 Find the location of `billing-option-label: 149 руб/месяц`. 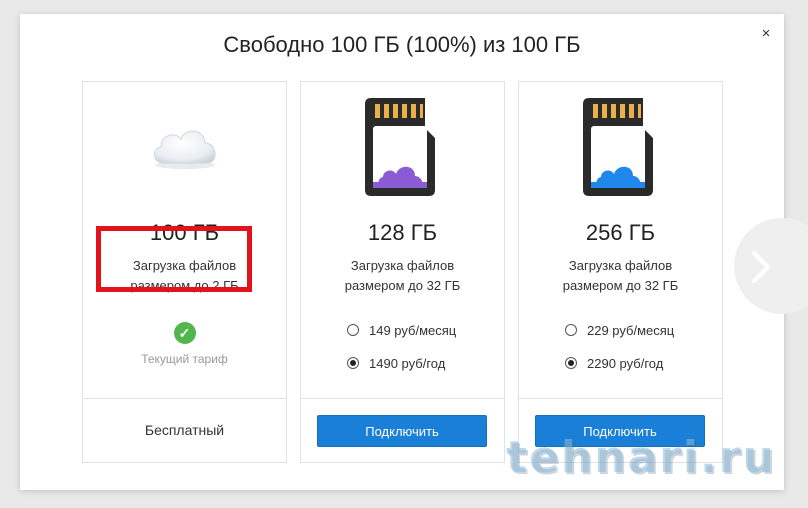

billing-option-label: 149 руб/месяц is located at coordinates (413, 330).